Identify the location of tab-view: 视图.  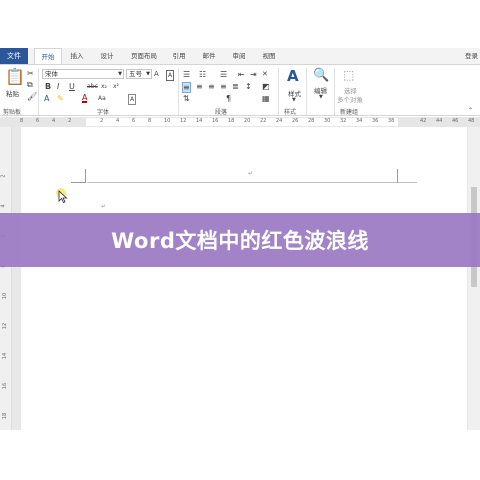
(269, 56).